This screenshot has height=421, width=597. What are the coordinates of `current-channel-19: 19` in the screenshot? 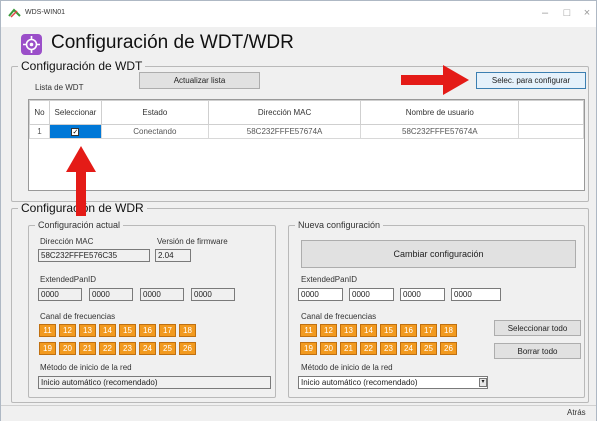 It's located at (47, 348).